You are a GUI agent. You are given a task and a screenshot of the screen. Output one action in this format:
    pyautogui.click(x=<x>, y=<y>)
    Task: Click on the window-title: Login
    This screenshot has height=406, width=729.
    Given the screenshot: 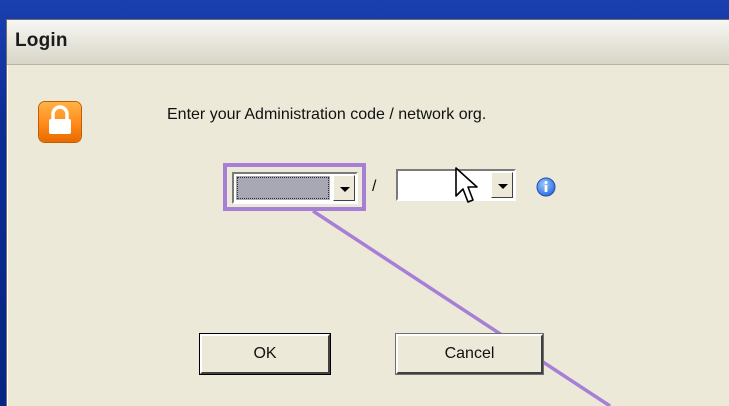 What is the action you would take?
    pyautogui.click(x=41, y=40)
    